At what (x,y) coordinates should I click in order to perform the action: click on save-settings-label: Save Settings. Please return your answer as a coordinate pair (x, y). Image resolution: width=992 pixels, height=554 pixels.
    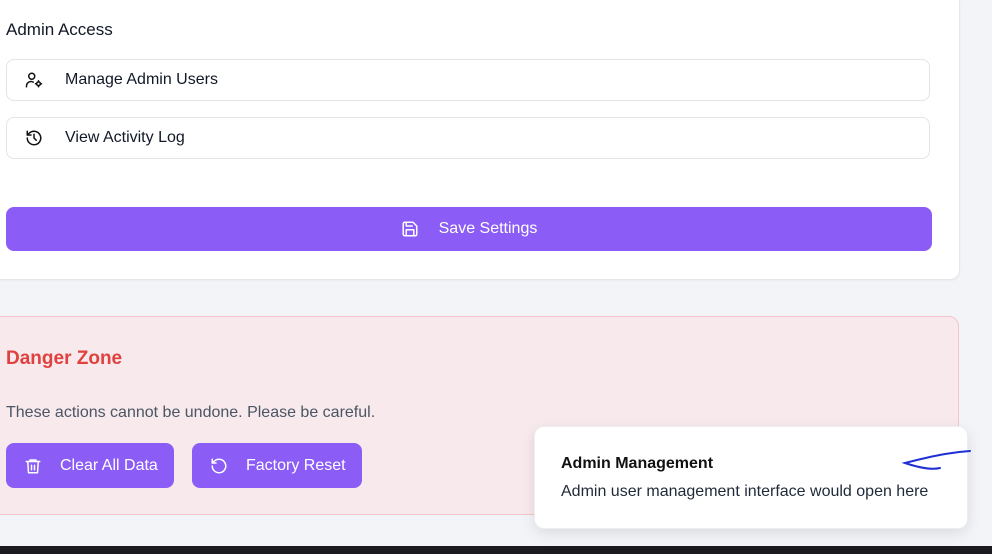
    Looking at the image, I should click on (488, 228).